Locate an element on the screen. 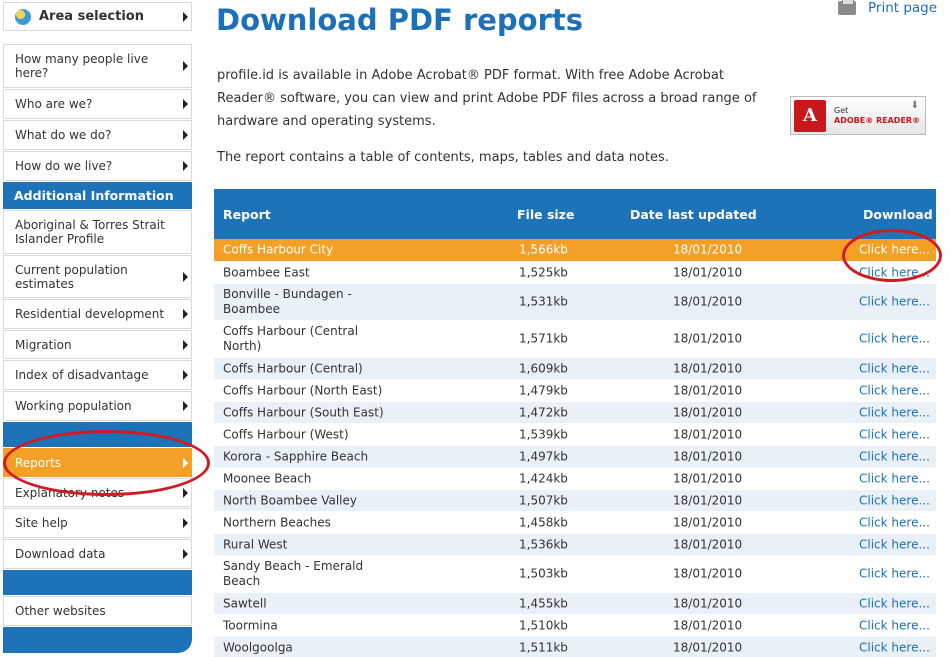 This screenshot has height=657, width=950. file-size-cell: 1,455kb is located at coordinates (543, 603).